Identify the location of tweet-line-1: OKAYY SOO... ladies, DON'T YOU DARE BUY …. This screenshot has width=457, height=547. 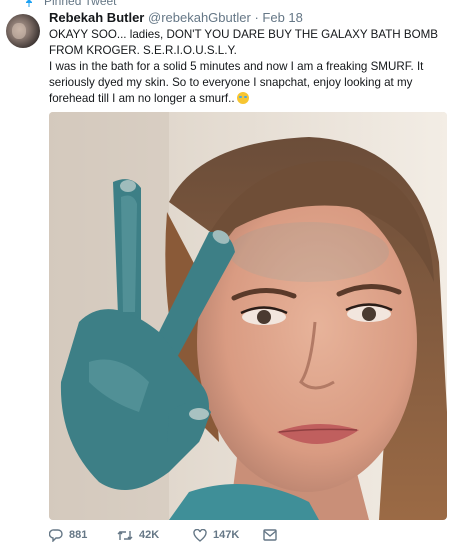
(244, 42).